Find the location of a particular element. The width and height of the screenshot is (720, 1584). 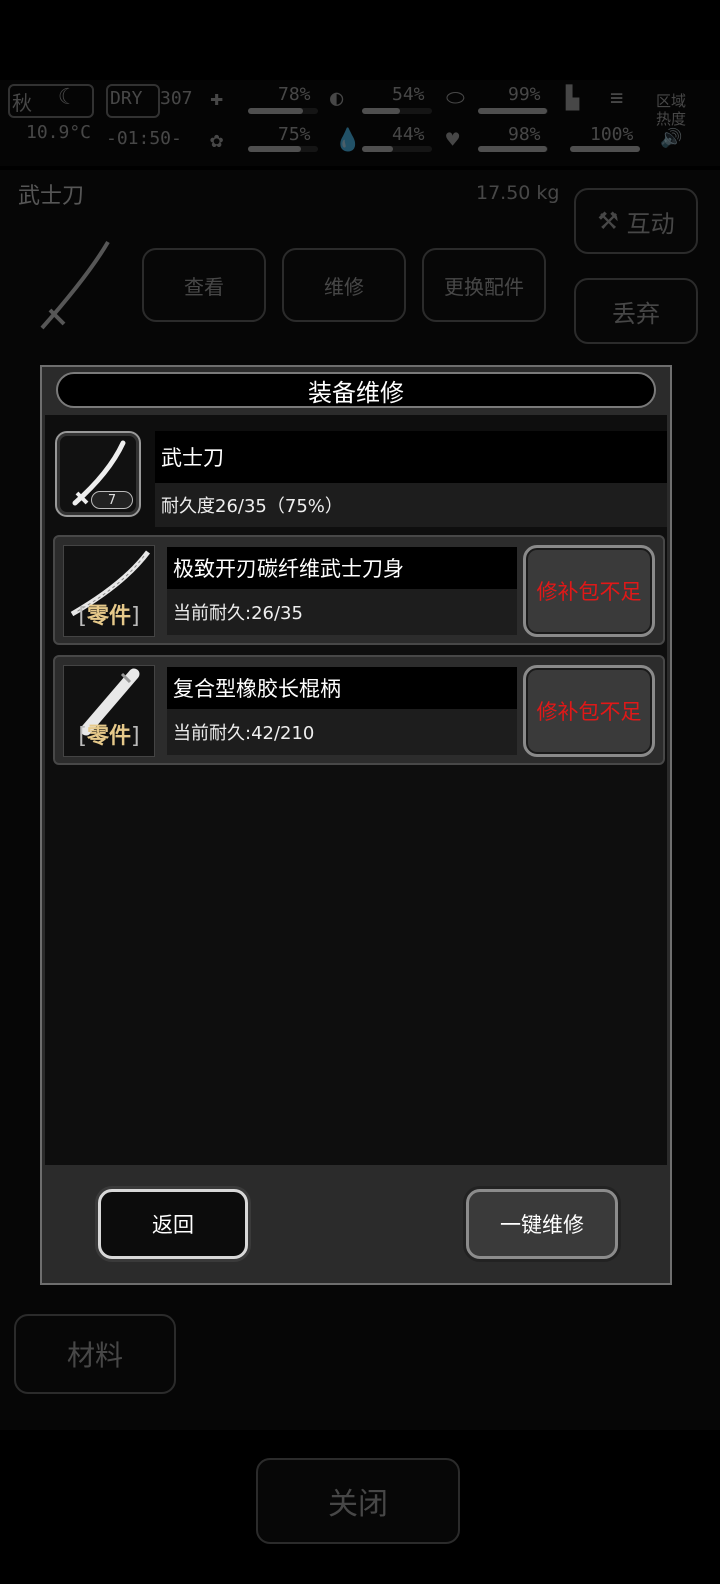

bg-close-button: 关闭 is located at coordinates (358, 1501).